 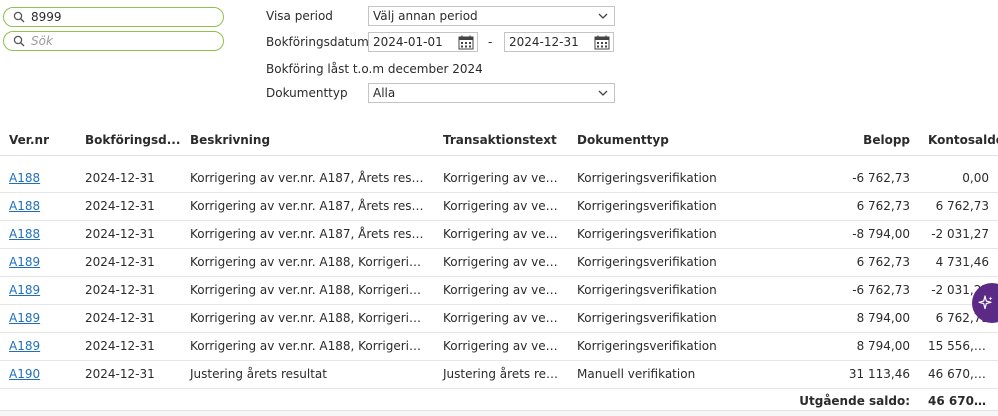 What do you see at coordinates (544, 42) in the screenshot?
I see `date-to-value: 2024-12-31` at bounding box center [544, 42].